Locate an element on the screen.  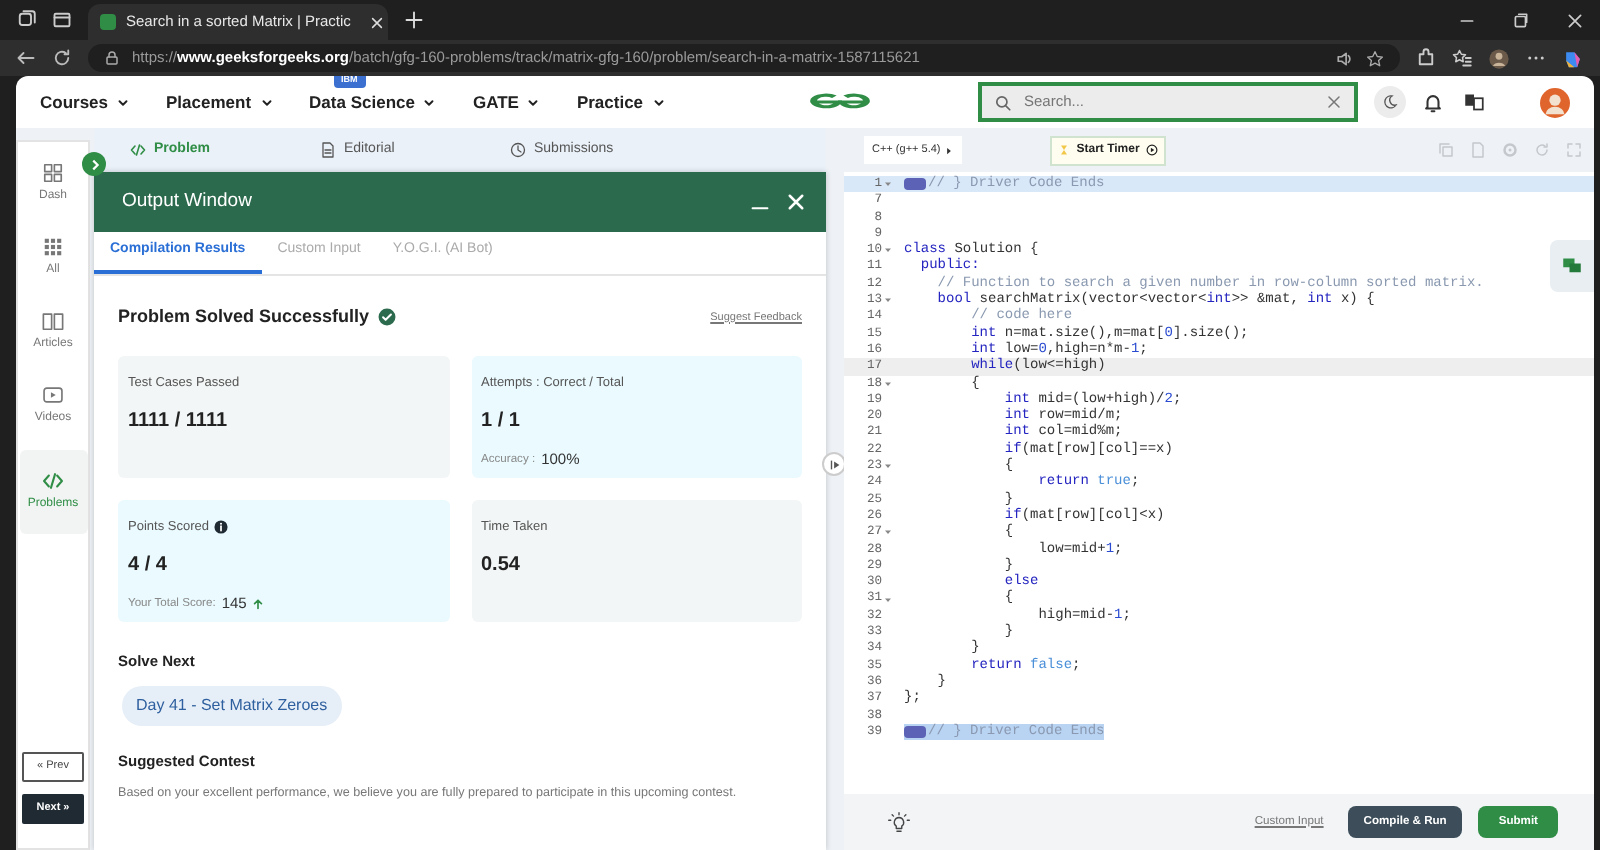
nav-menu: Placement is located at coordinates (220, 102).